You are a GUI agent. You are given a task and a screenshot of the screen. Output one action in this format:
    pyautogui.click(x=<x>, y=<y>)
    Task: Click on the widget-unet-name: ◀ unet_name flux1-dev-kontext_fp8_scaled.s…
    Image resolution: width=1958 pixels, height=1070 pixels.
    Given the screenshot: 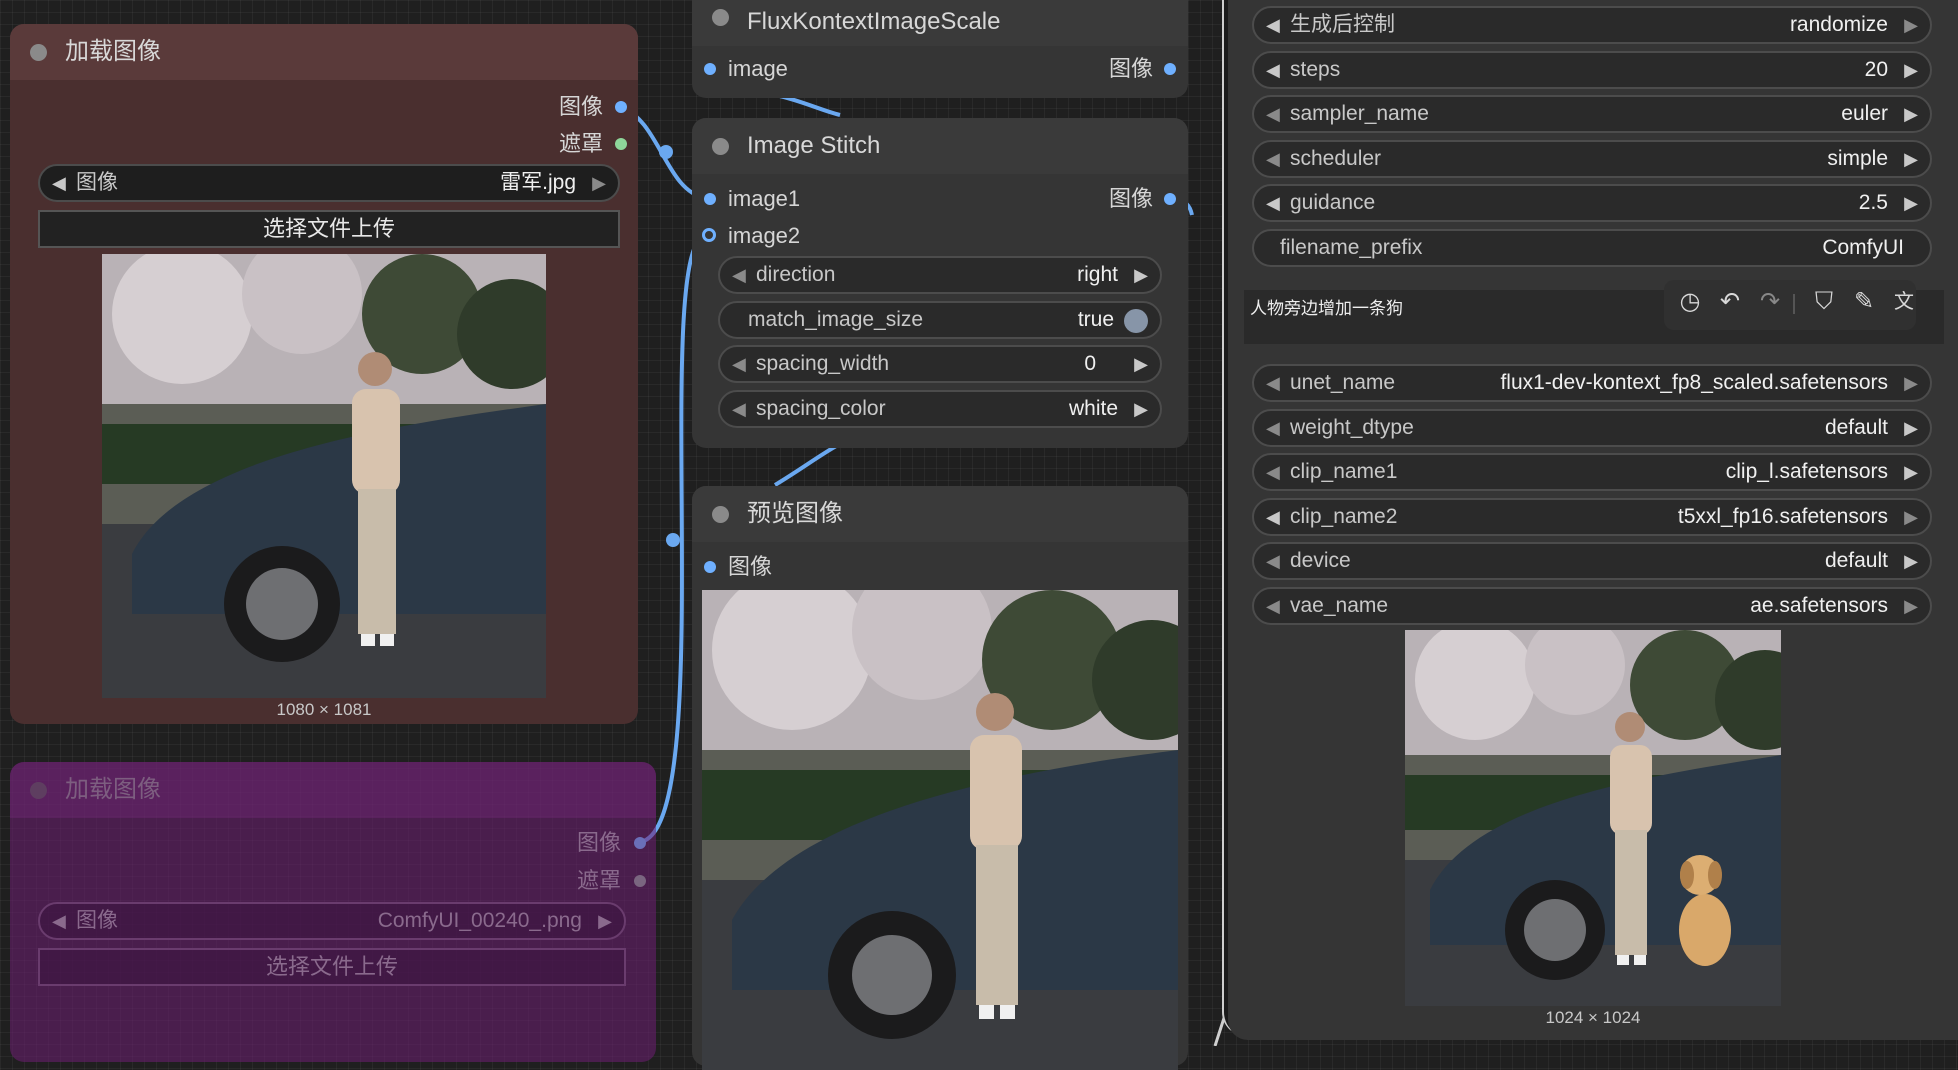 What is the action you would take?
    pyautogui.click(x=1592, y=383)
    